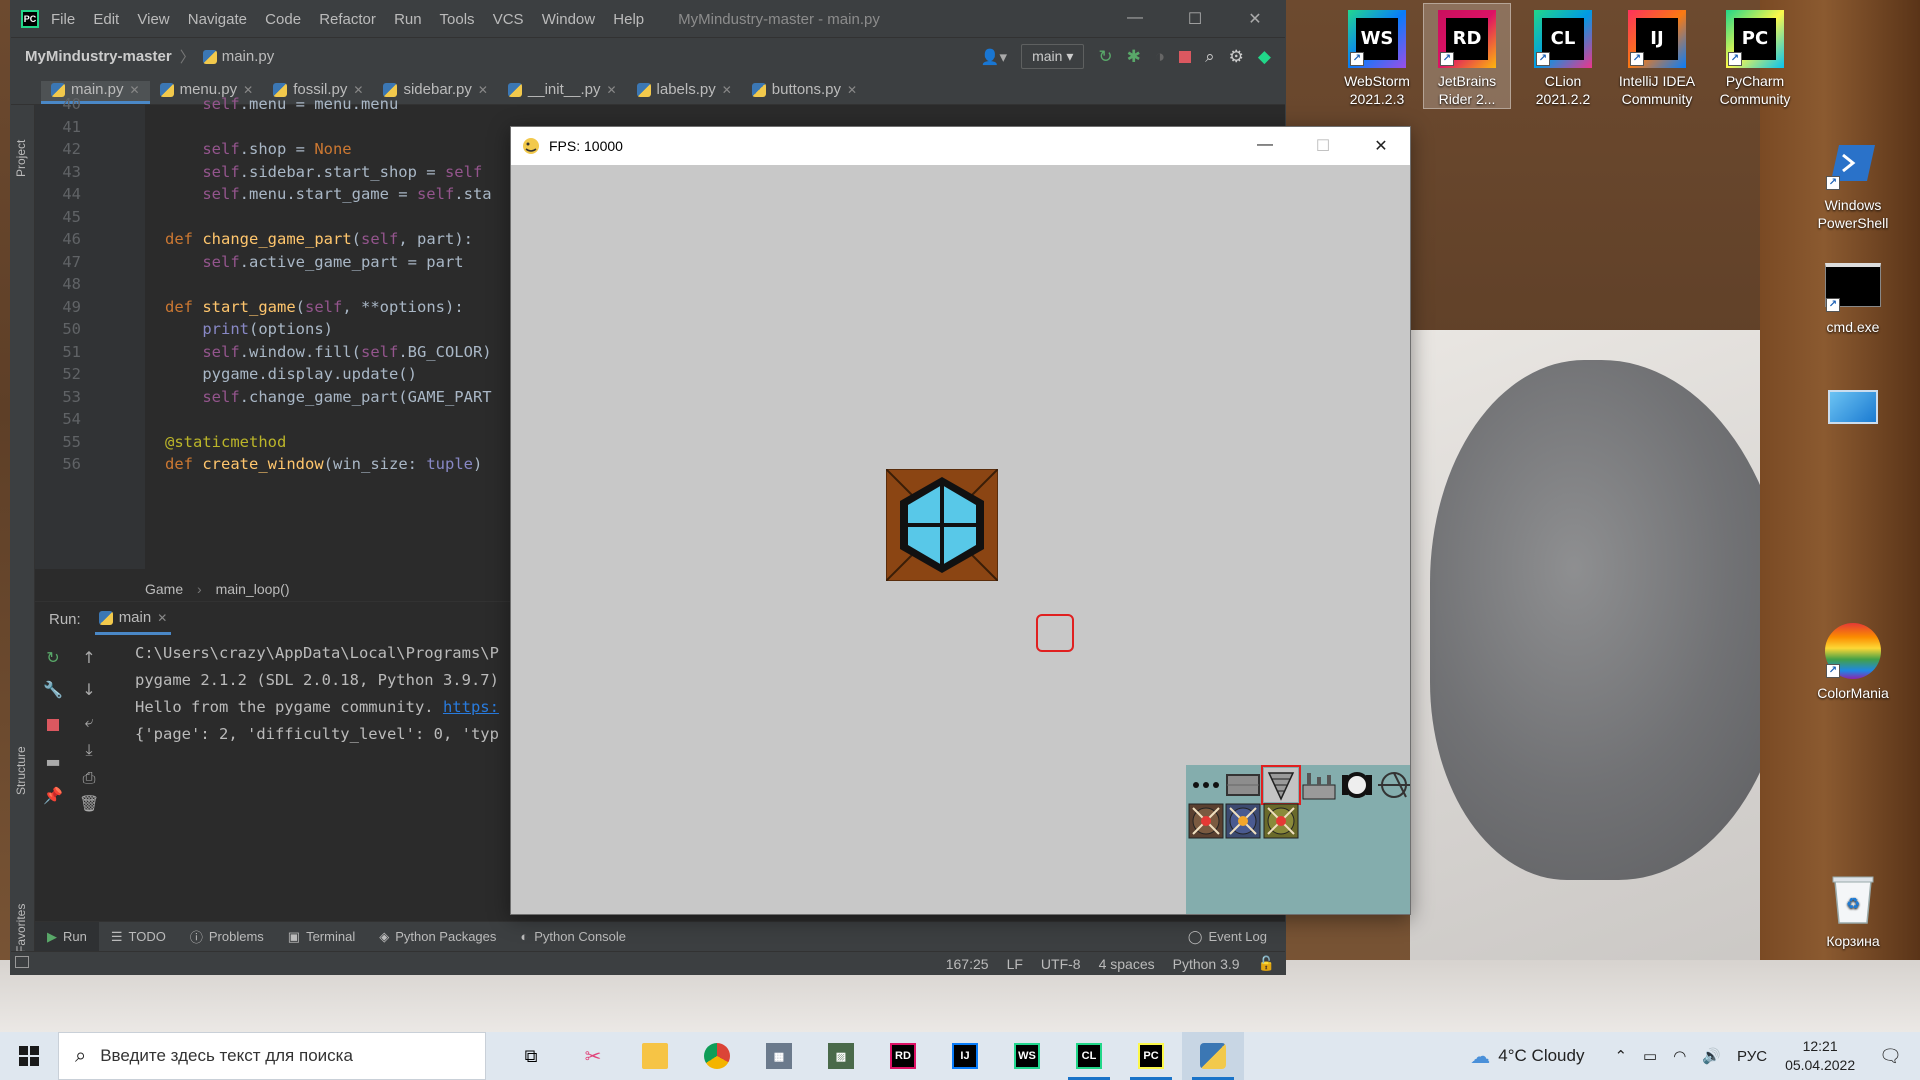 The height and width of the screenshot is (1080, 1920). Describe the element at coordinates (1195, 19) in the screenshot. I see `maximize-icon: ☐` at that location.